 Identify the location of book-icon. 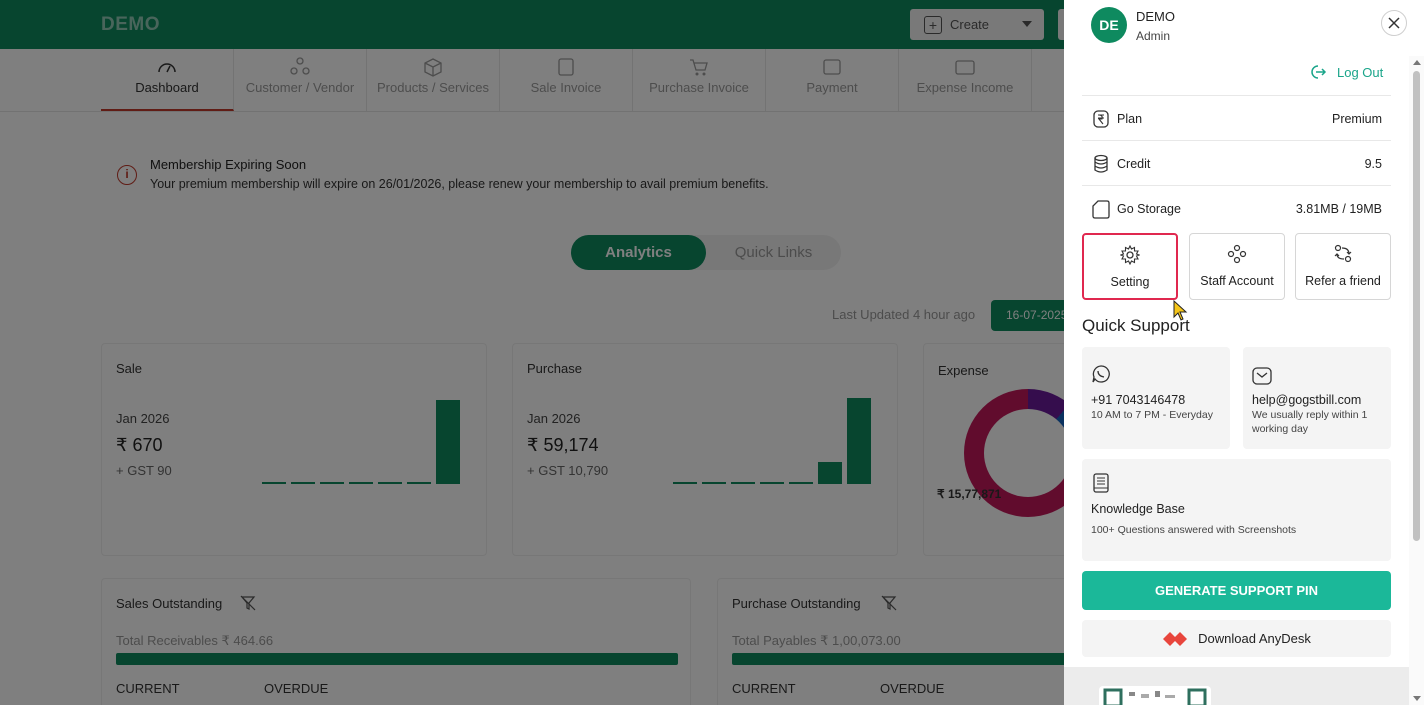
(1101, 483).